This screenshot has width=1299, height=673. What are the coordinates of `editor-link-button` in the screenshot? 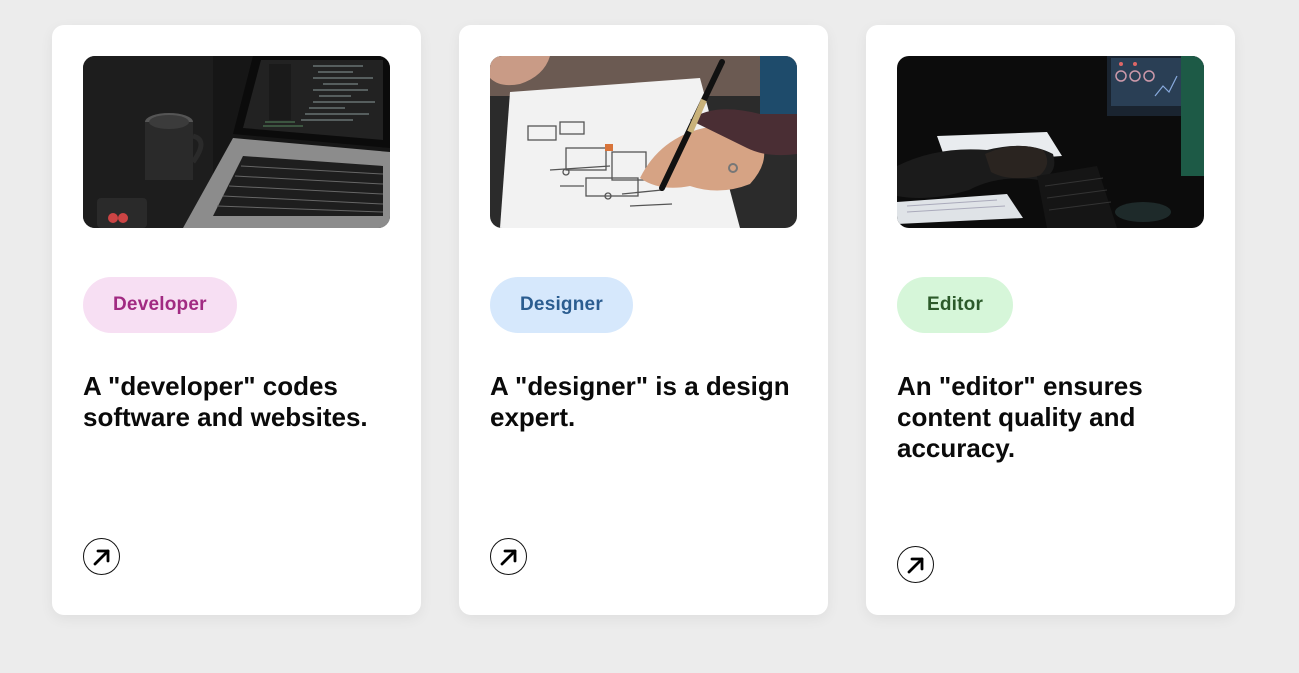 It's located at (915, 564).